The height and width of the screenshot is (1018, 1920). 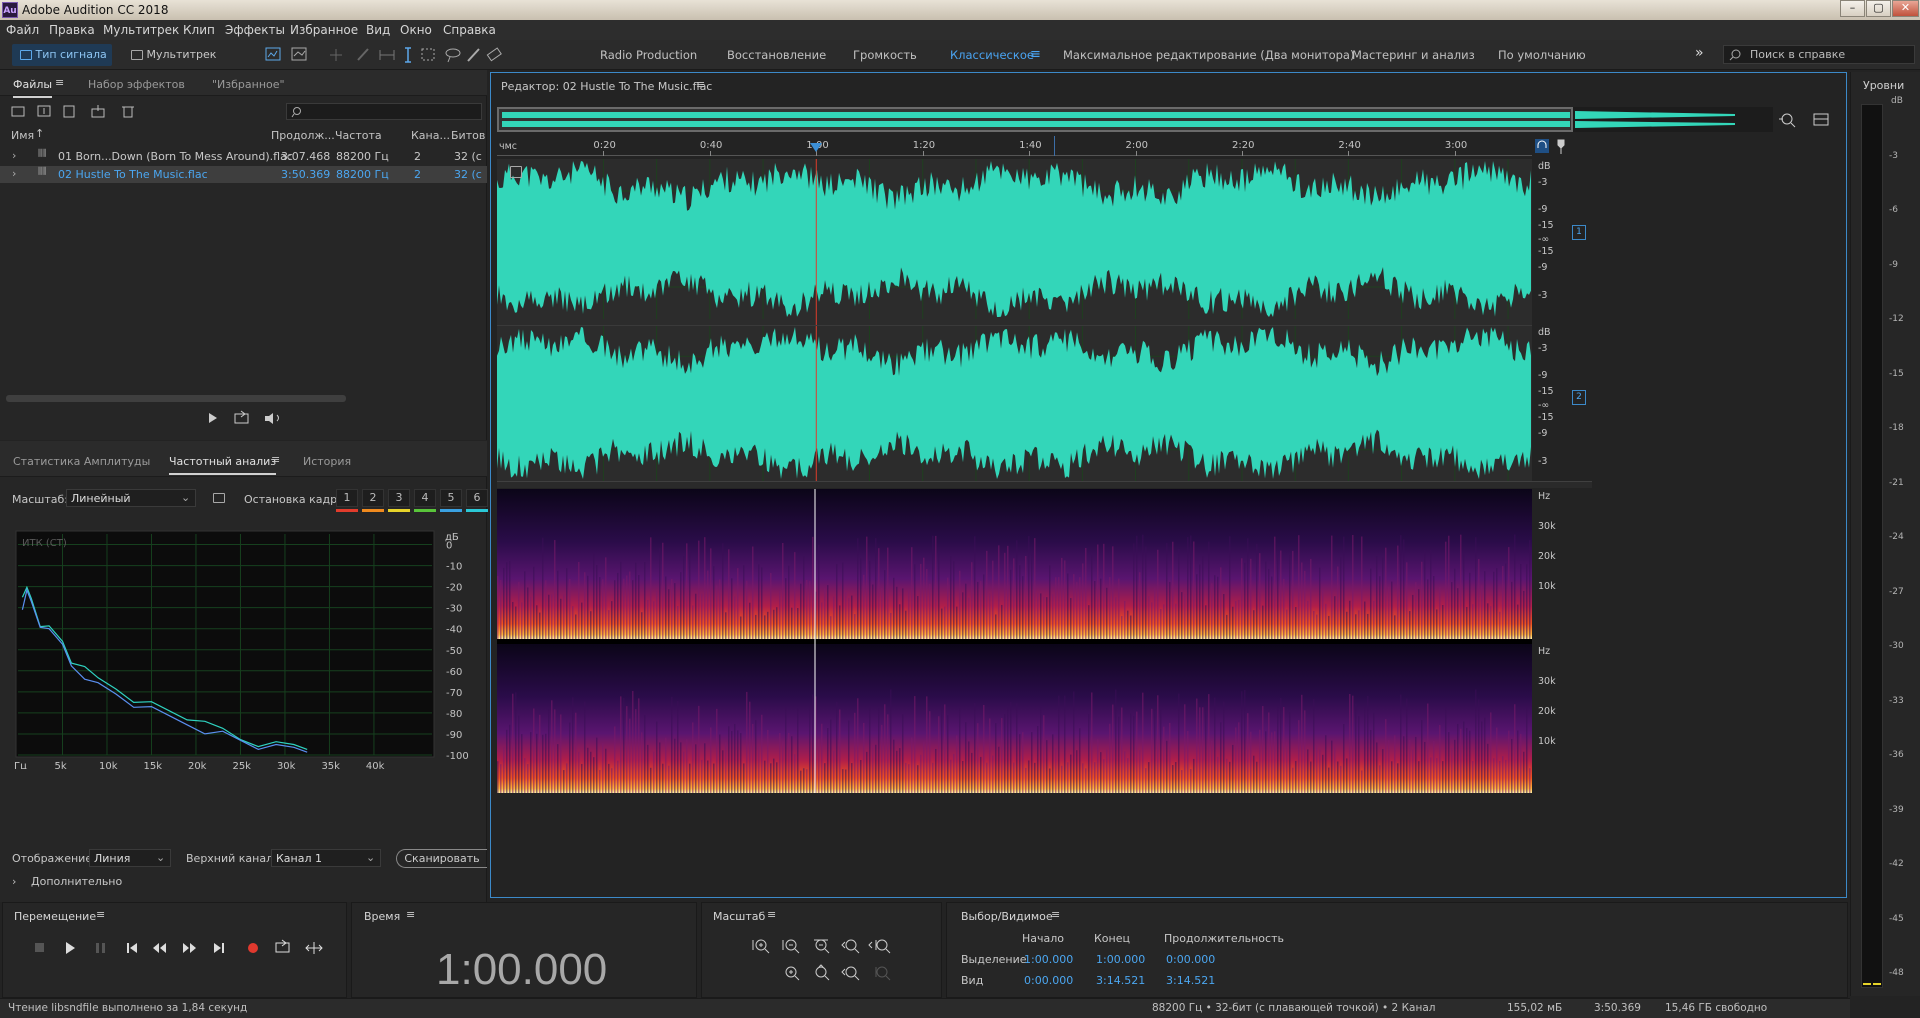 What do you see at coordinates (128, 112) in the screenshot?
I see `delete-icon` at bounding box center [128, 112].